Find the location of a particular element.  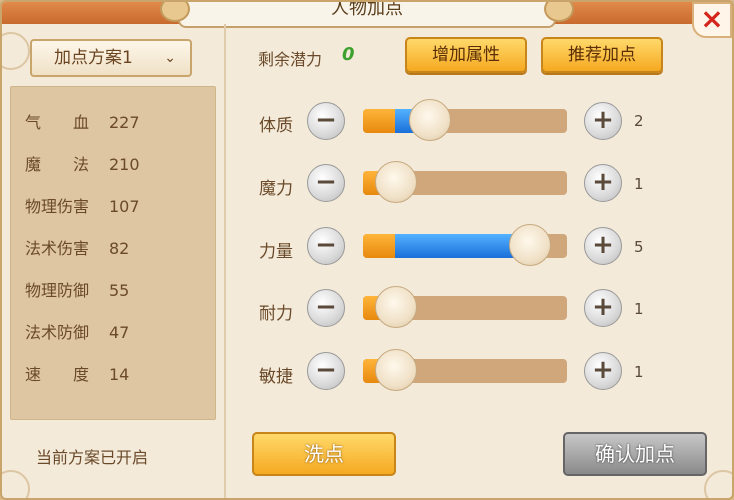

attribute-points: 2 is located at coordinates (639, 121).